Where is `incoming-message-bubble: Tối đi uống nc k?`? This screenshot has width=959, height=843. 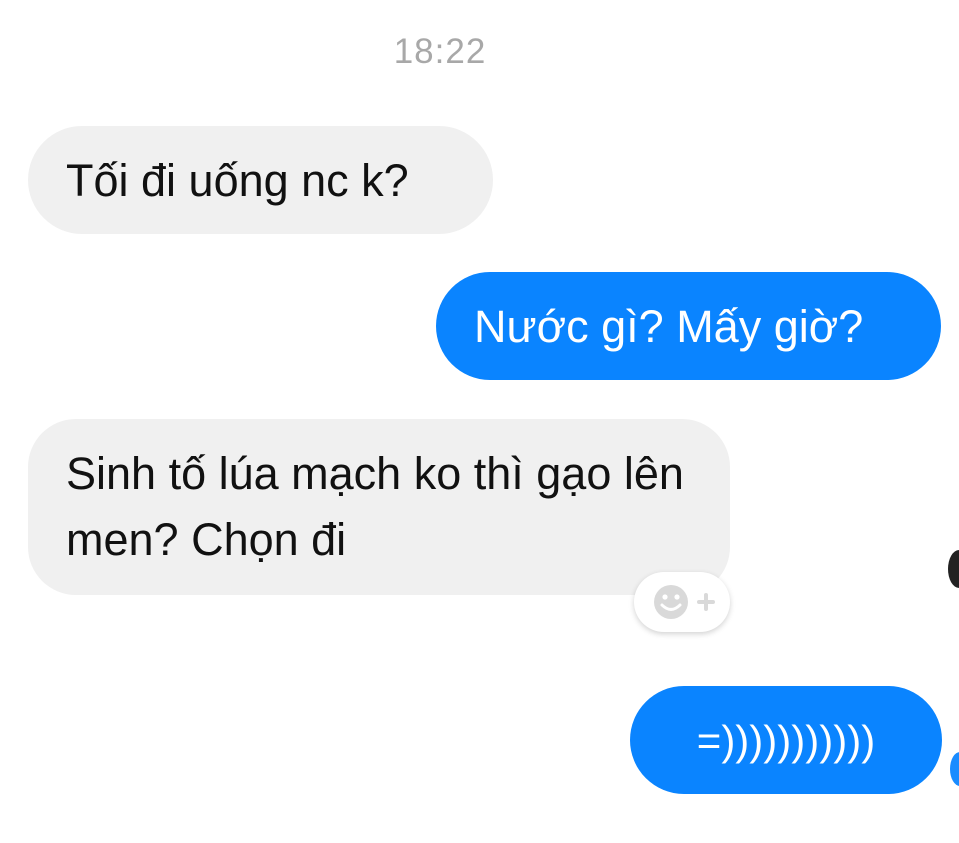
incoming-message-bubble: Tối đi uống nc k? is located at coordinates (260, 180).